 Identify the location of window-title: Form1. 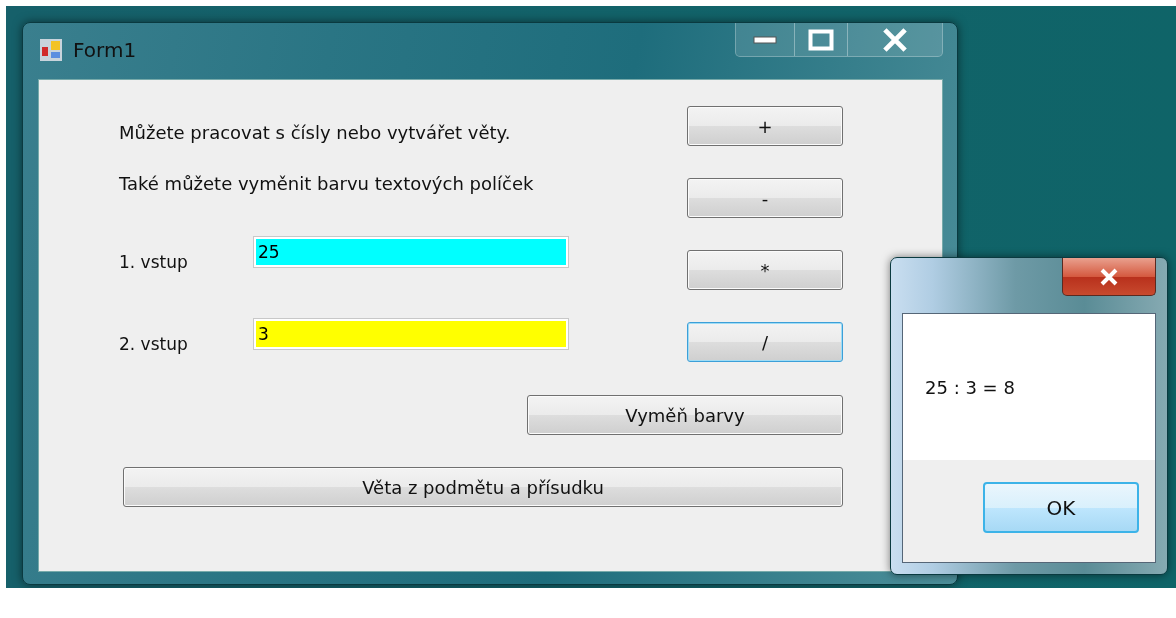
(105, 50).